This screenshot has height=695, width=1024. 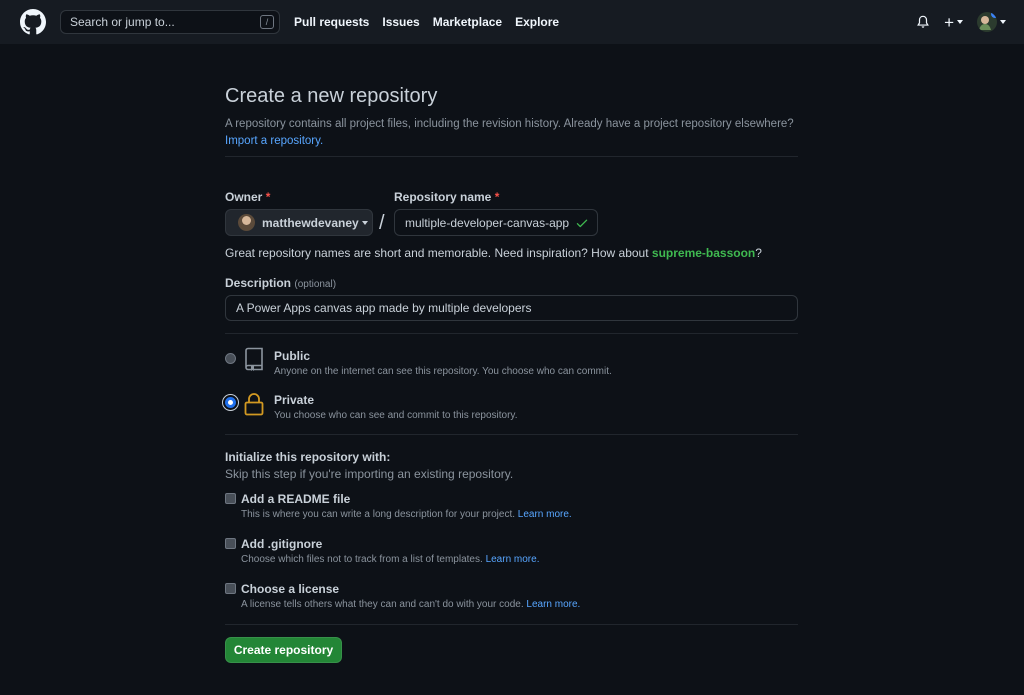 What do you see at coordinates (254, 359) in the screenshot?
I see `repo-icon` at bounding box center [254, 359].